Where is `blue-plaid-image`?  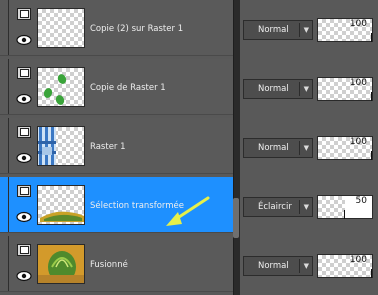 blue-plaid-image is located at coordinates (47, 146).